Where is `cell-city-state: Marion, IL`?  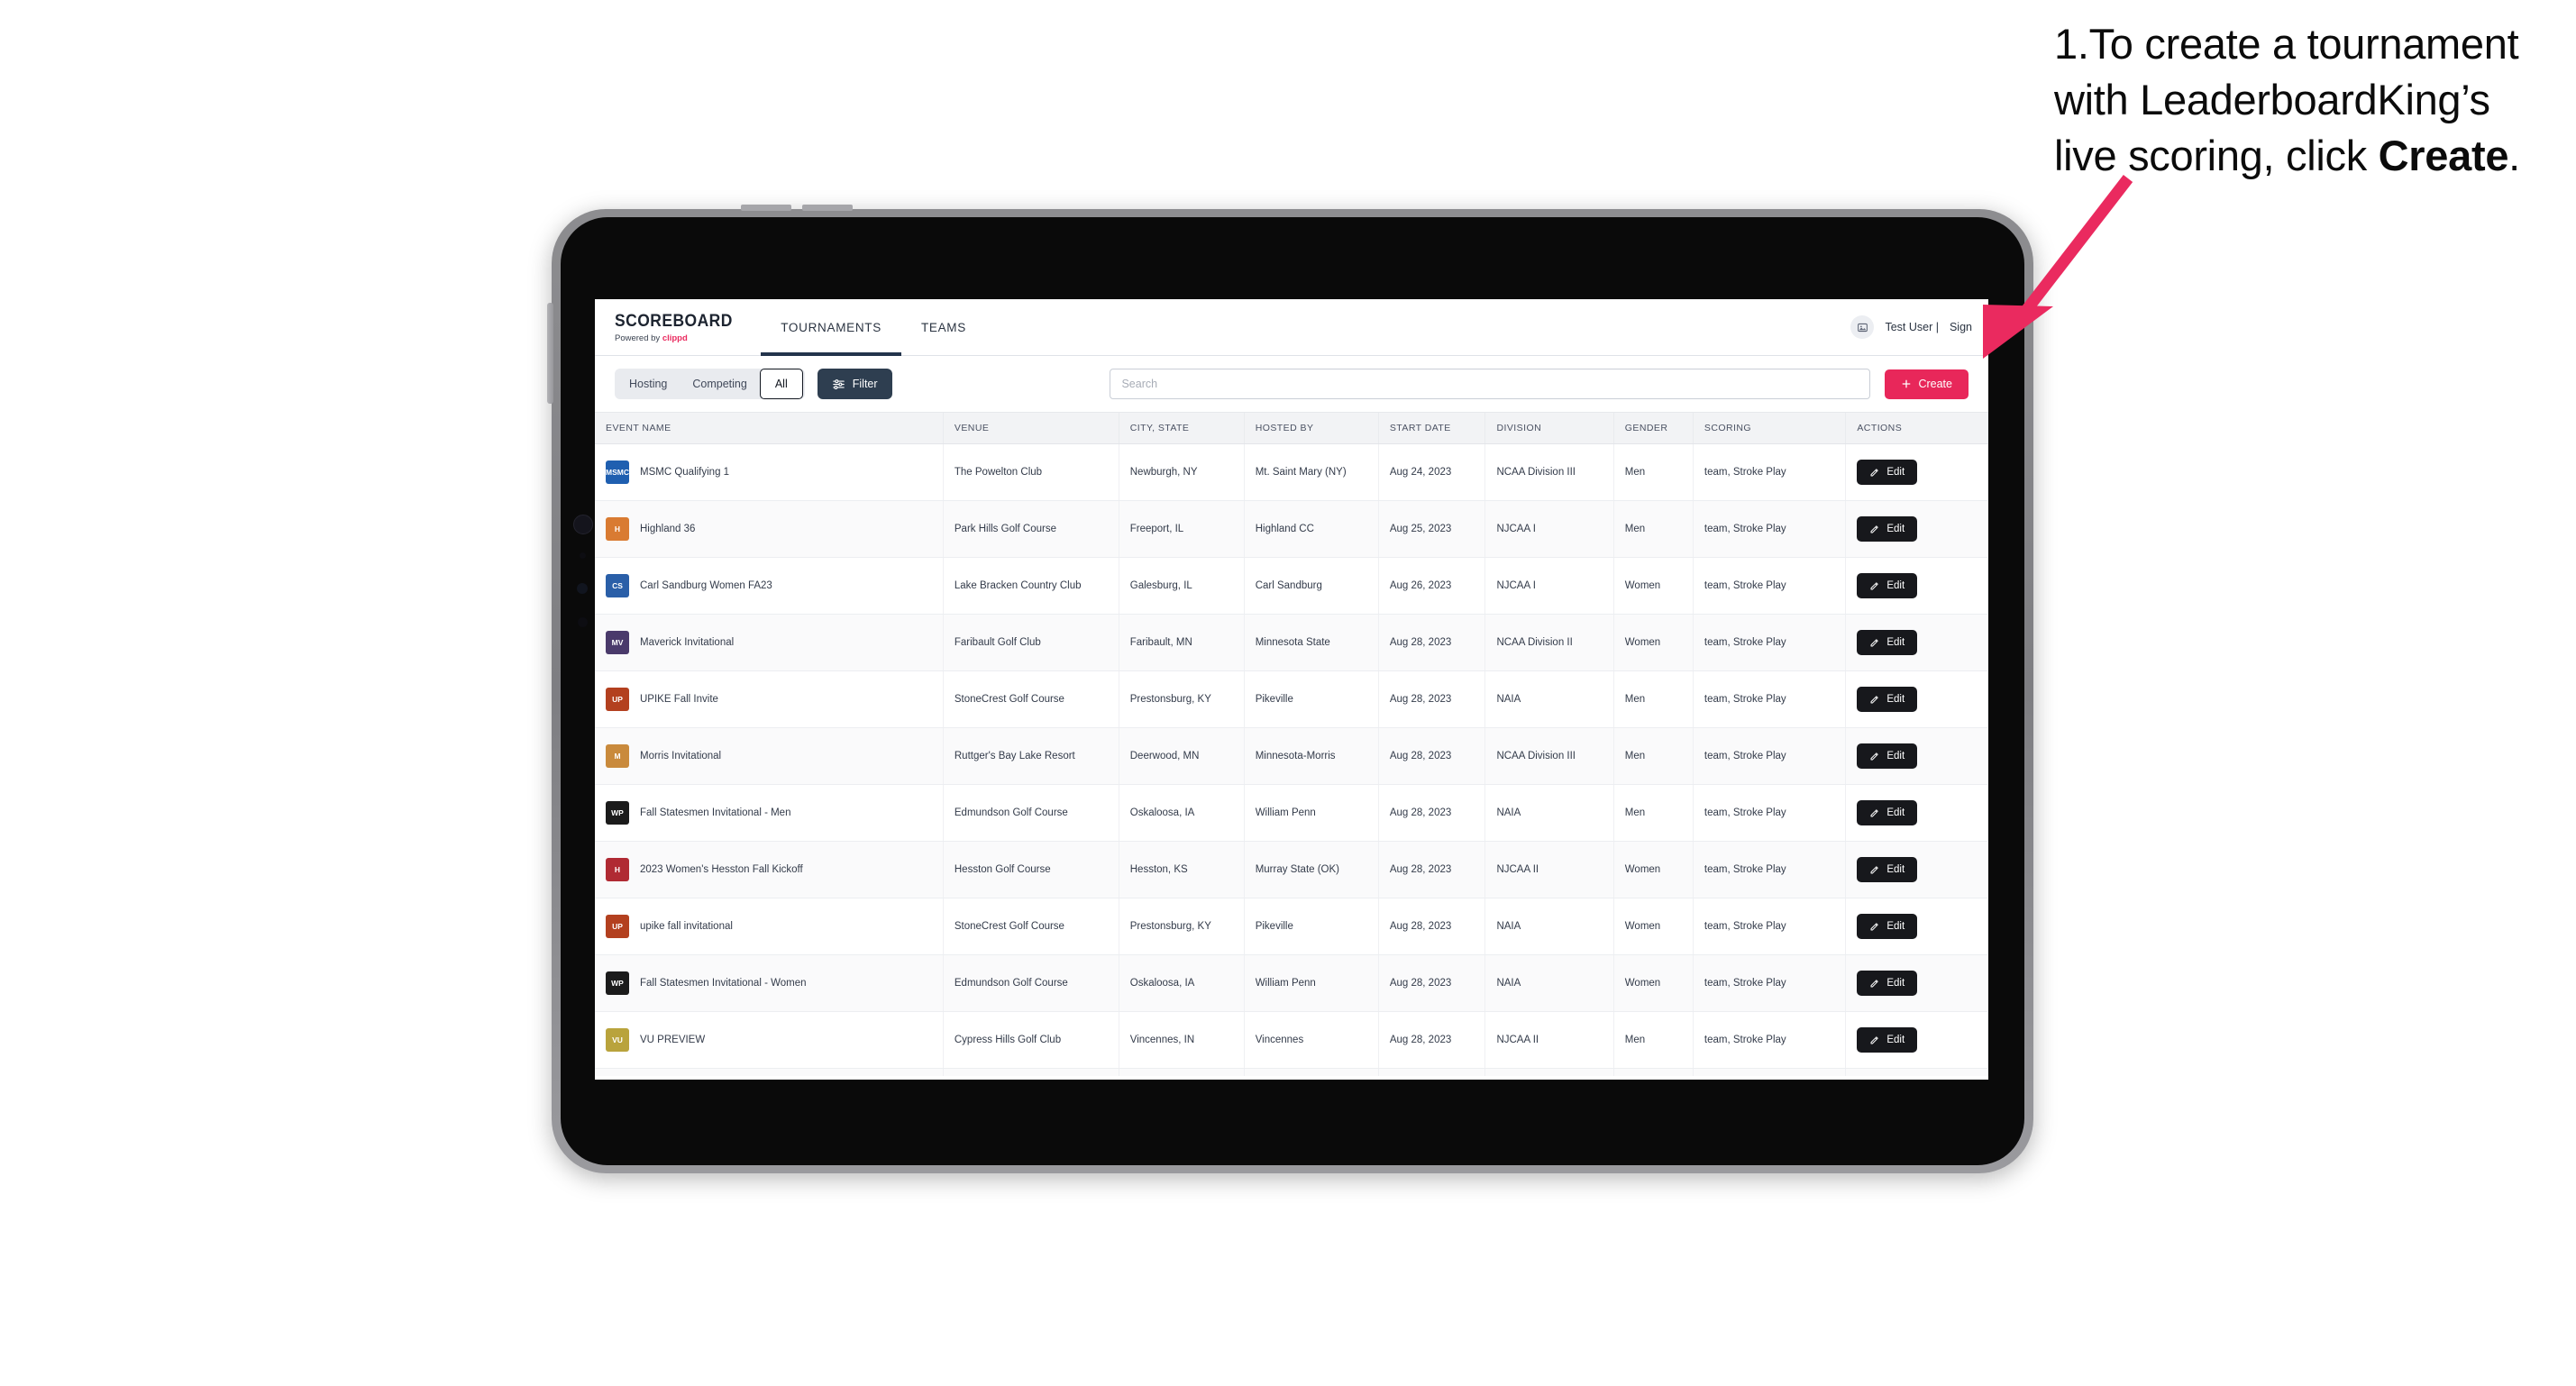
cell-city-state: Marion, IL is located at coordinates (1182, 1072).